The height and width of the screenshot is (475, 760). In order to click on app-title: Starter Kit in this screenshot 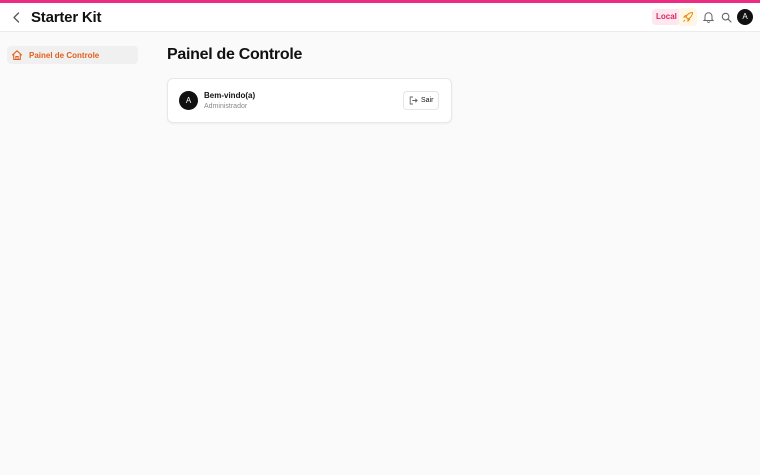, I will do `click(66, 17)`.